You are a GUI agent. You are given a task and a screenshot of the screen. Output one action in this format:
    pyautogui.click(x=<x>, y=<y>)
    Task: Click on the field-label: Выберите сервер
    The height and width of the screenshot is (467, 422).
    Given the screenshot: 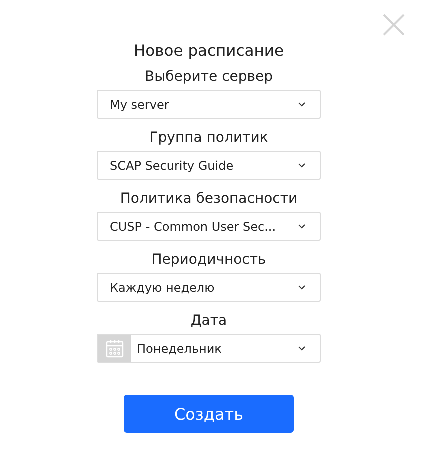 What is the action you would take?
    pyautogui.click(x=209, y=77)
    